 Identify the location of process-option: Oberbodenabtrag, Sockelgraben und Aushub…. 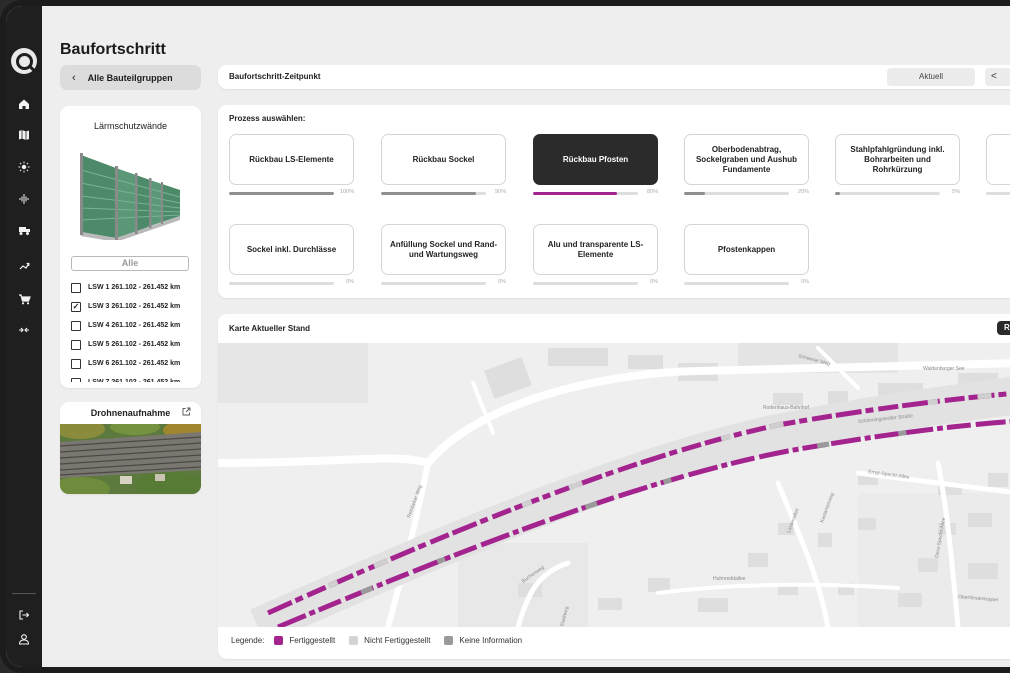
(746, 164).